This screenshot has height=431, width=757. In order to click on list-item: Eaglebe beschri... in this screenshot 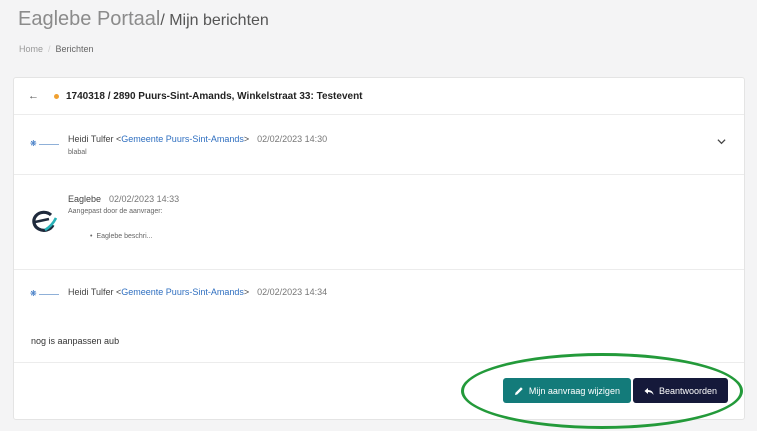, I will do `click(121, 236)`.